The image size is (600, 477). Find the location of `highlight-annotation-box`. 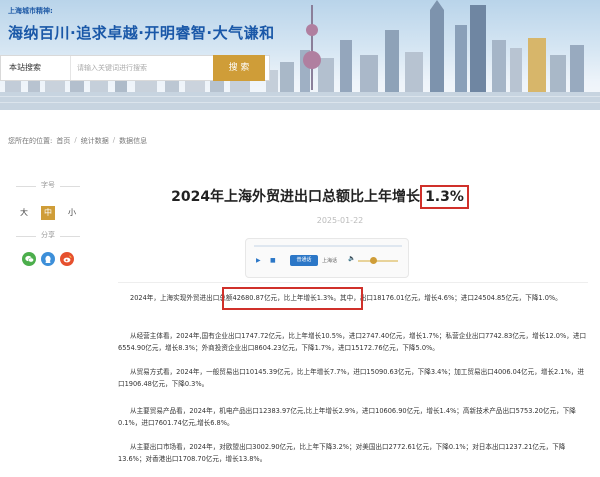

highlight-annotation-box is located at coordinates (292, 298).